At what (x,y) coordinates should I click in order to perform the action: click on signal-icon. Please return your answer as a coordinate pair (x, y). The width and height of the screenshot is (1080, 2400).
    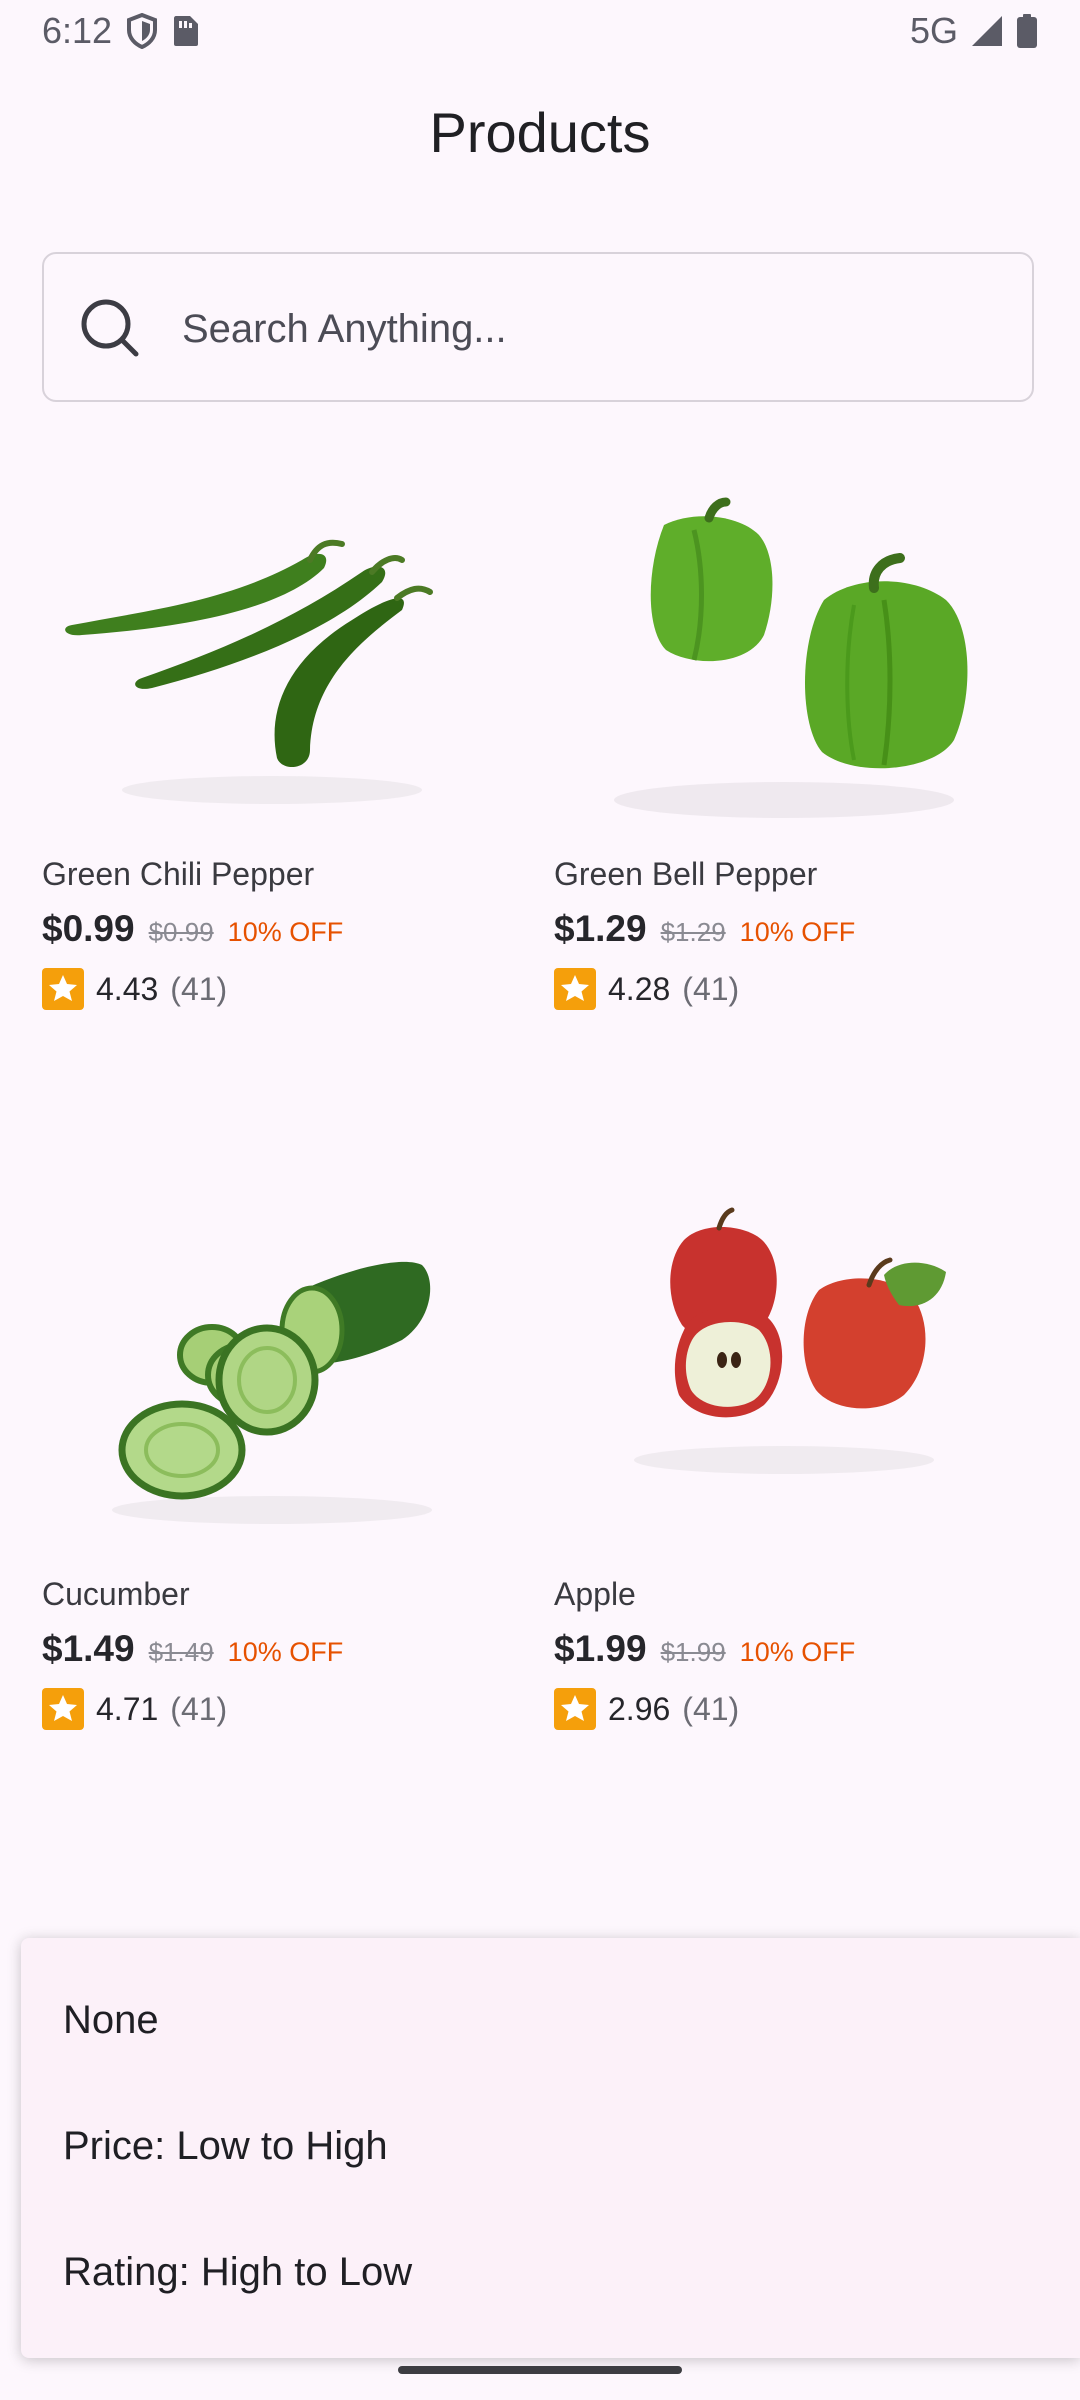
    Looking at the image, I should click on (987, 31).